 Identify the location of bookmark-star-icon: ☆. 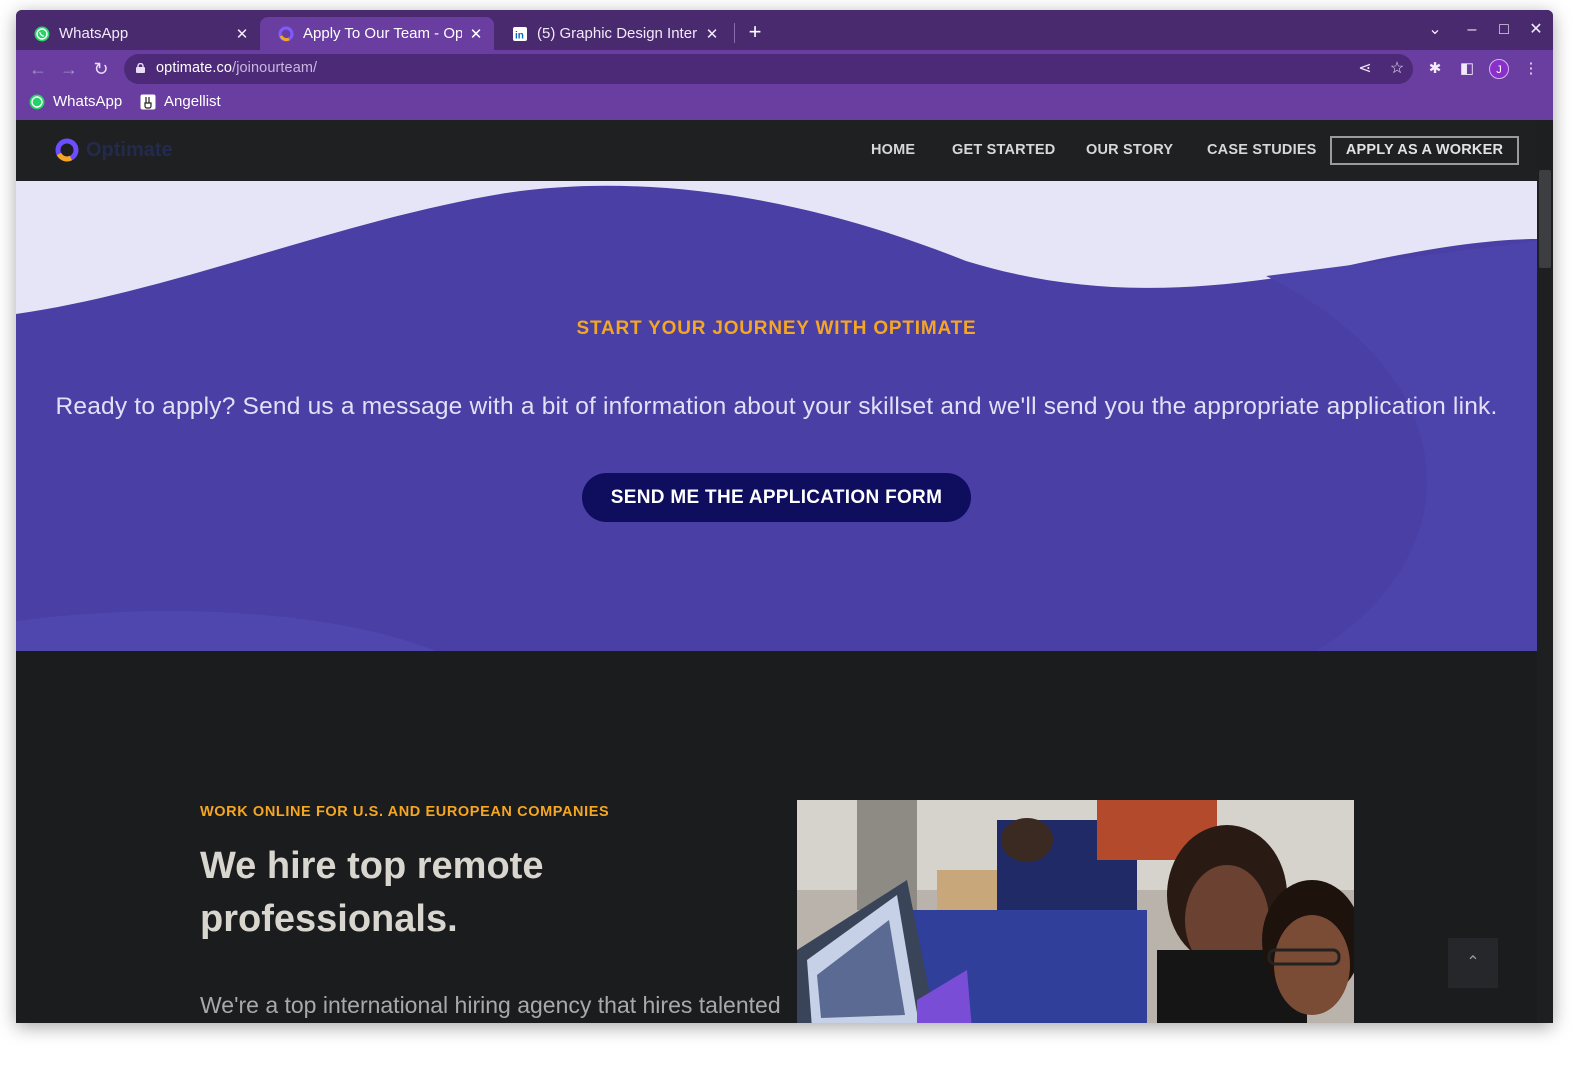
(1397, 69).